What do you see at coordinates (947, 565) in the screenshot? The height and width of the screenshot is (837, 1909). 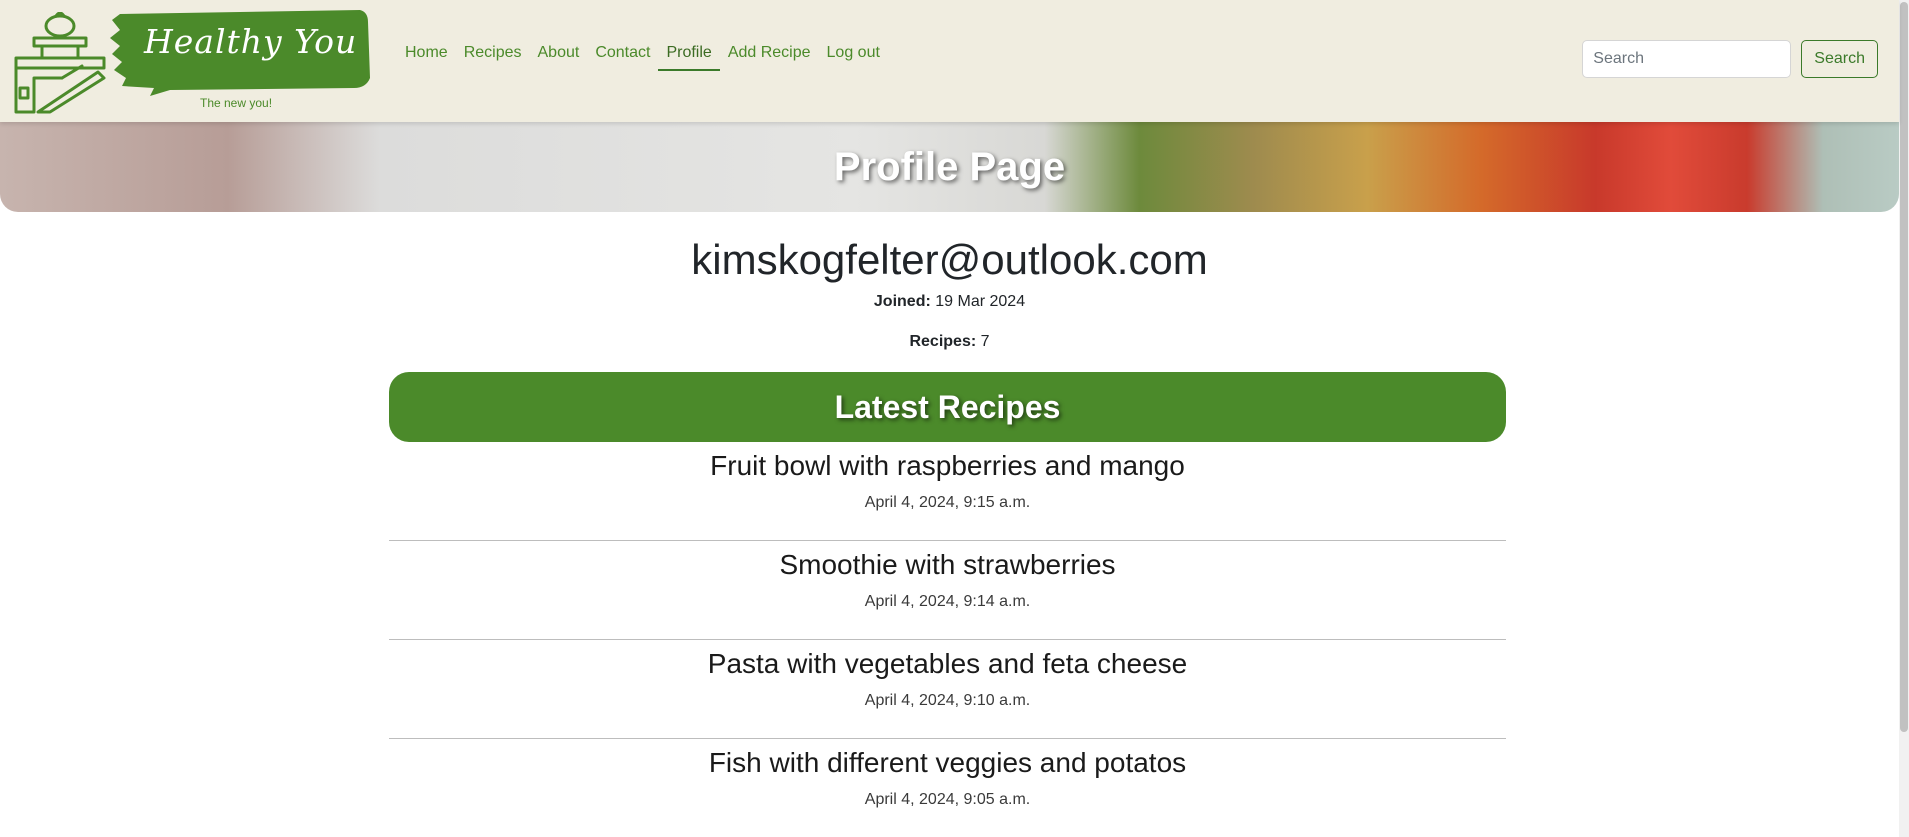 I see `recipe-title: Smoothie with strawberries` at bounding box center [947, 565].